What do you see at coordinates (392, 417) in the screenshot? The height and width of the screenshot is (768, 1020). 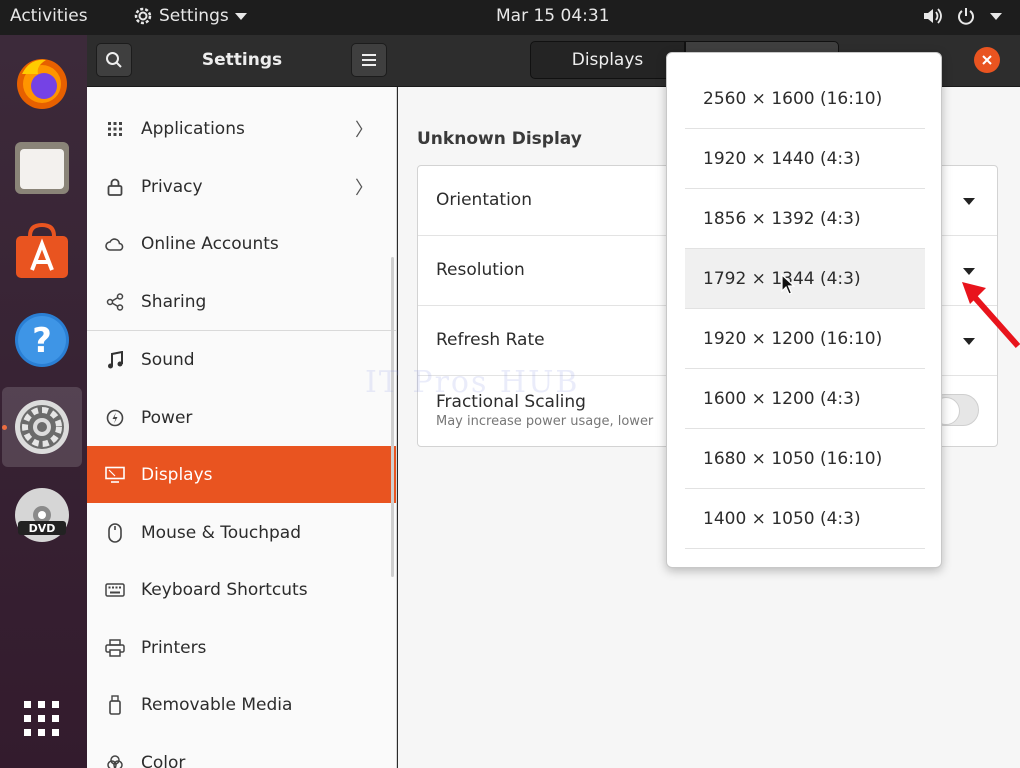 I see `sidebar-scrollbar` at bounding box center [392, 417].